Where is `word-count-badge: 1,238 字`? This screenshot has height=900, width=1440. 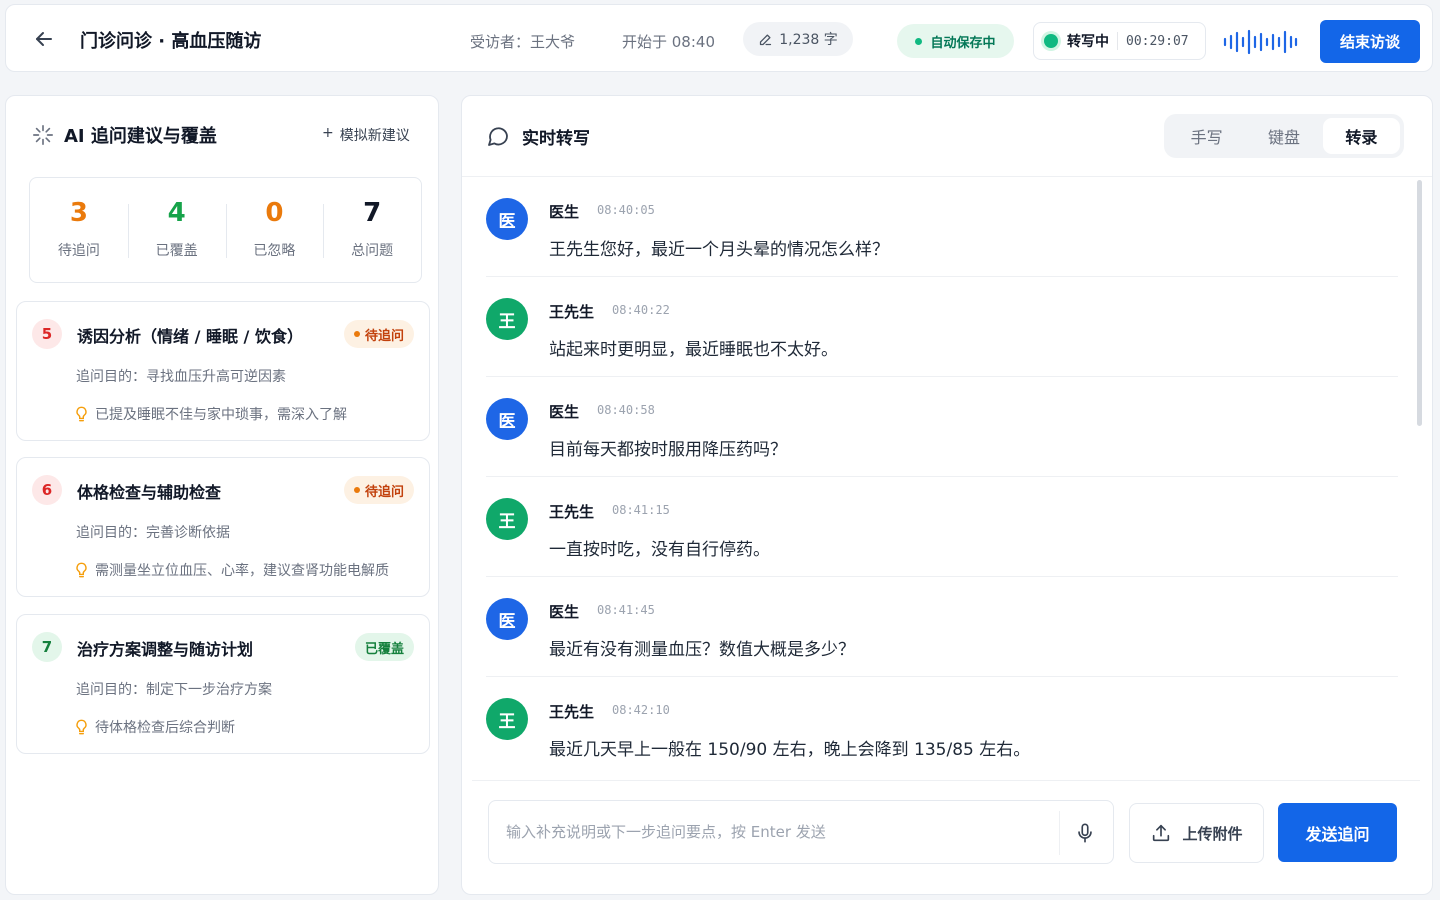
word-count-badge: 1,238 字 is located at coordinates (798, 39).